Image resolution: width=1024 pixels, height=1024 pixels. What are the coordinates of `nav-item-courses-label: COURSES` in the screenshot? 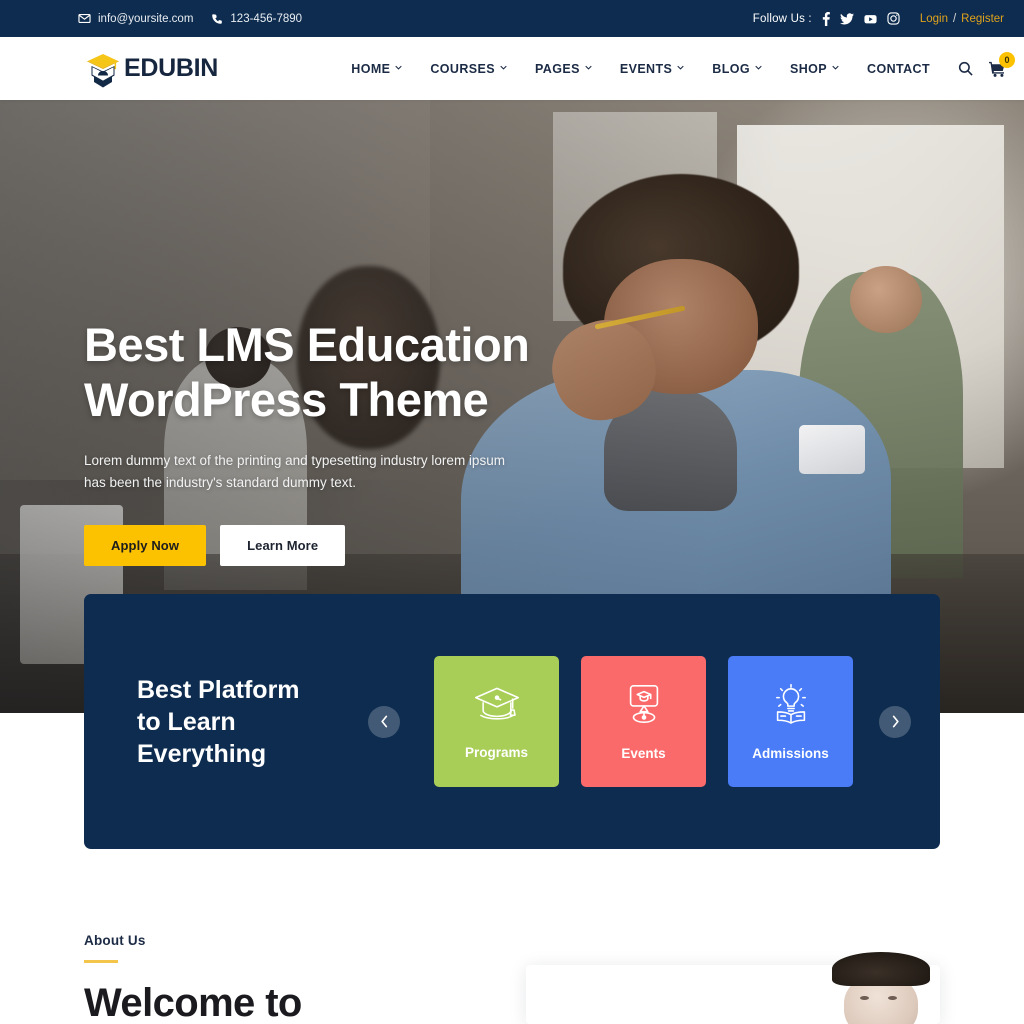 It's located at (462, 68).